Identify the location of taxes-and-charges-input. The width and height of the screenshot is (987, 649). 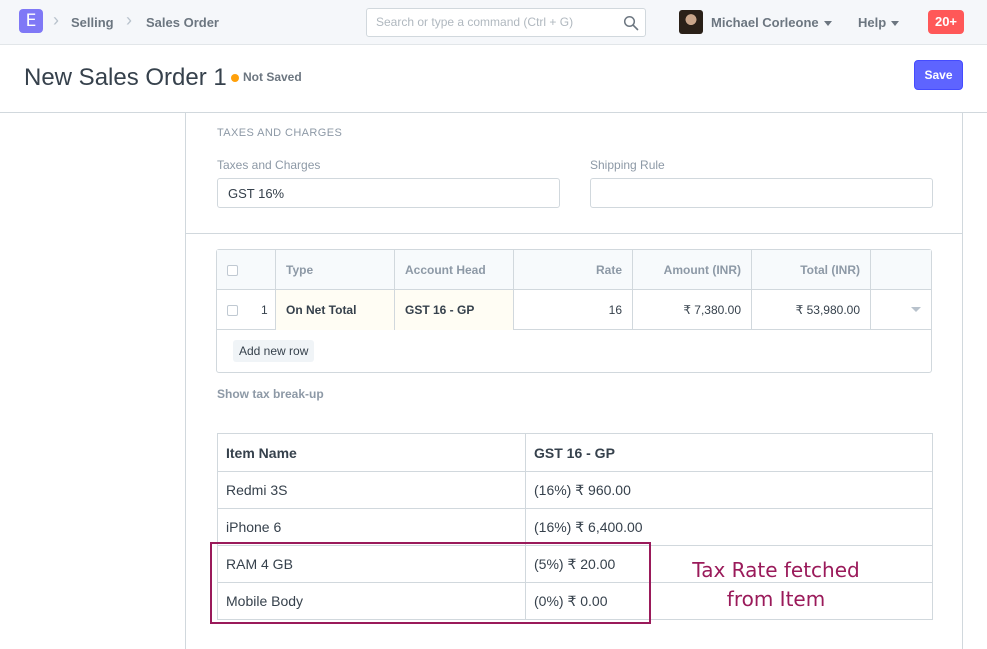
(388, 193).